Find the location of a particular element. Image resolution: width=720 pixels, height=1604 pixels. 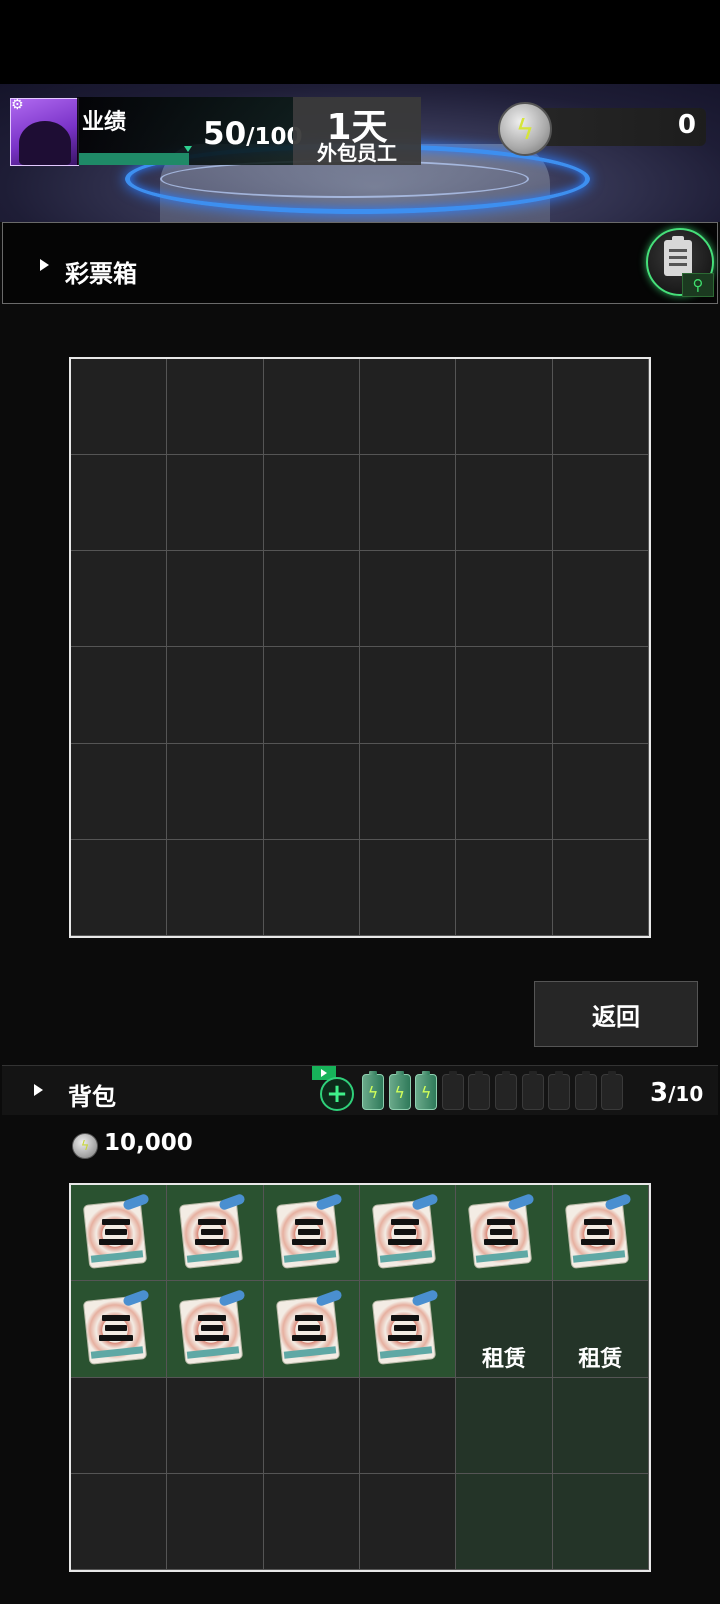

gear-icon: ⚙ is located at coordinates (19, 105).